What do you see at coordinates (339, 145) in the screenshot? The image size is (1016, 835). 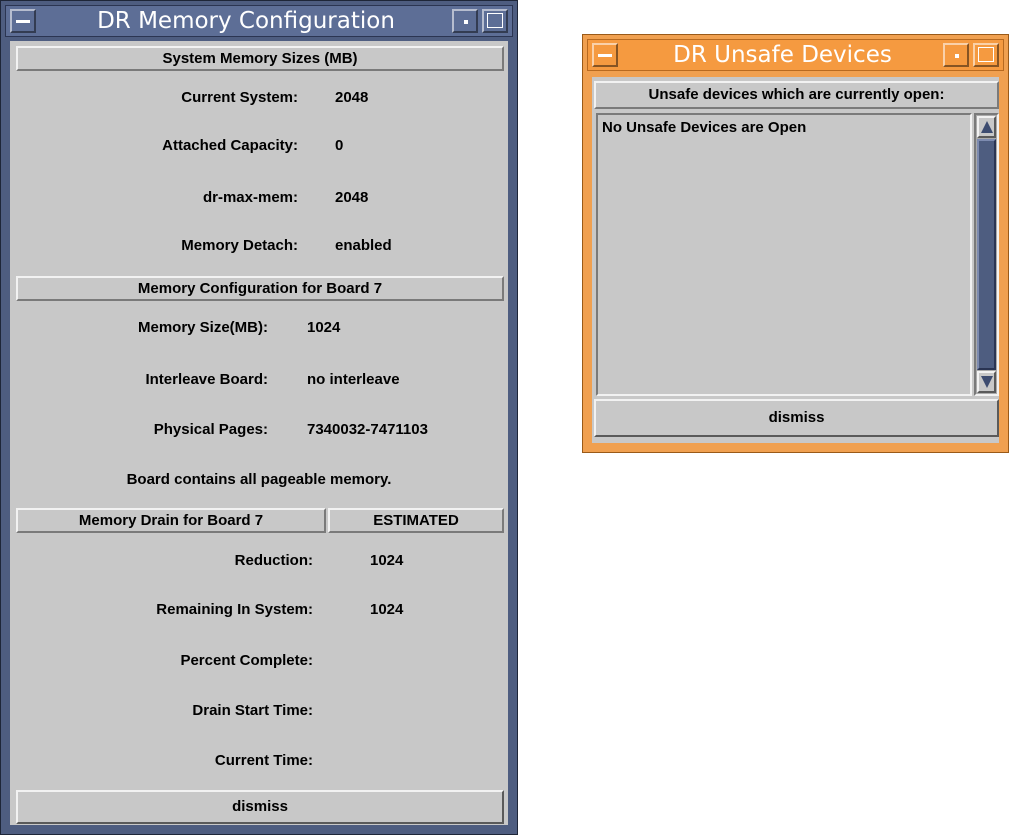 I see `attached-capacity-value: 0` at bounding box center [339, 145].